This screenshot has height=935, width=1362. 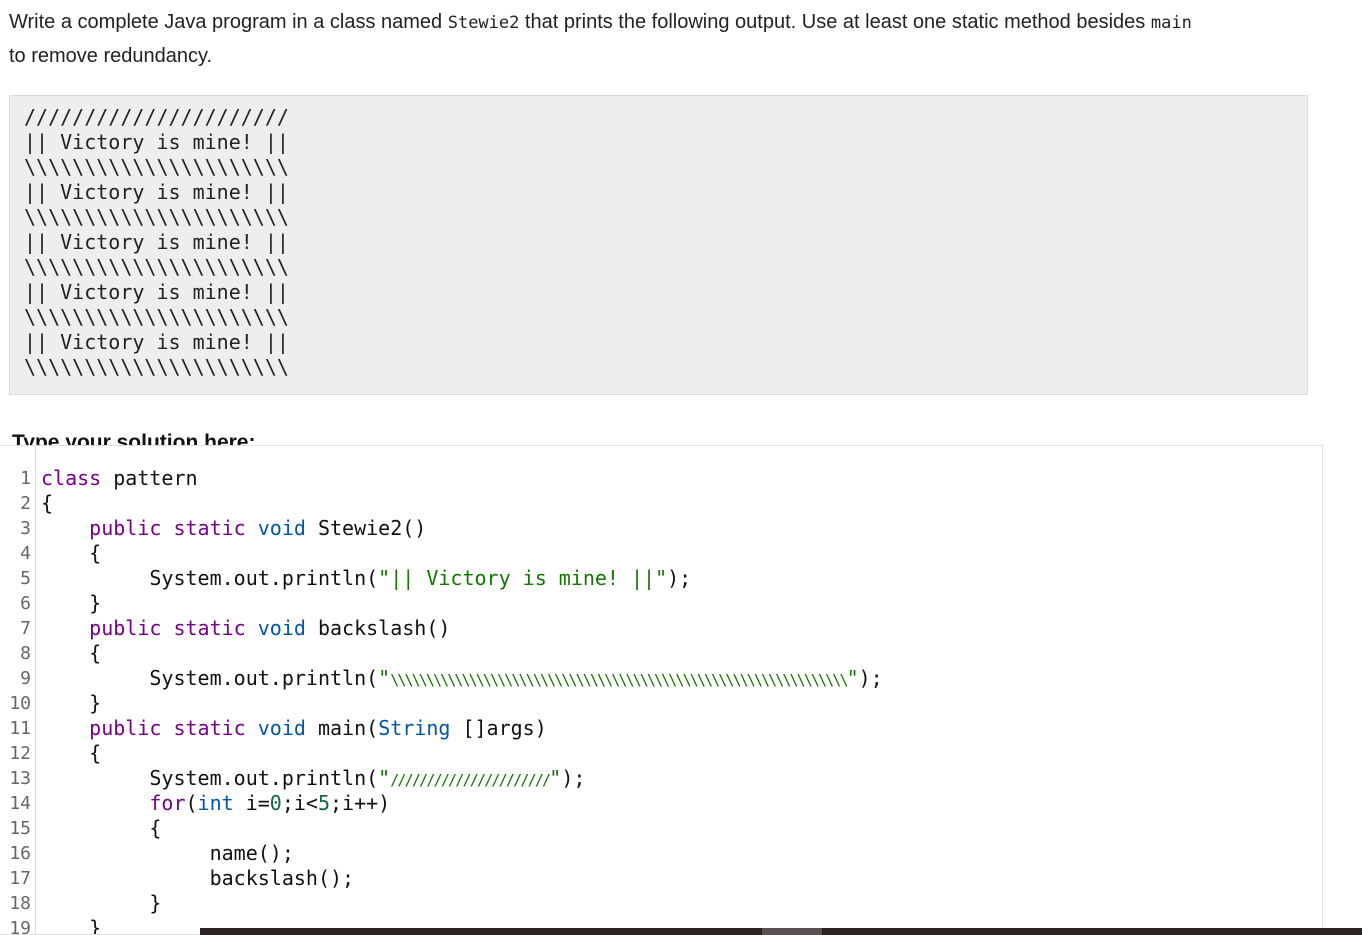 I want to click on code-line: name();, so click(x=167, y=853).